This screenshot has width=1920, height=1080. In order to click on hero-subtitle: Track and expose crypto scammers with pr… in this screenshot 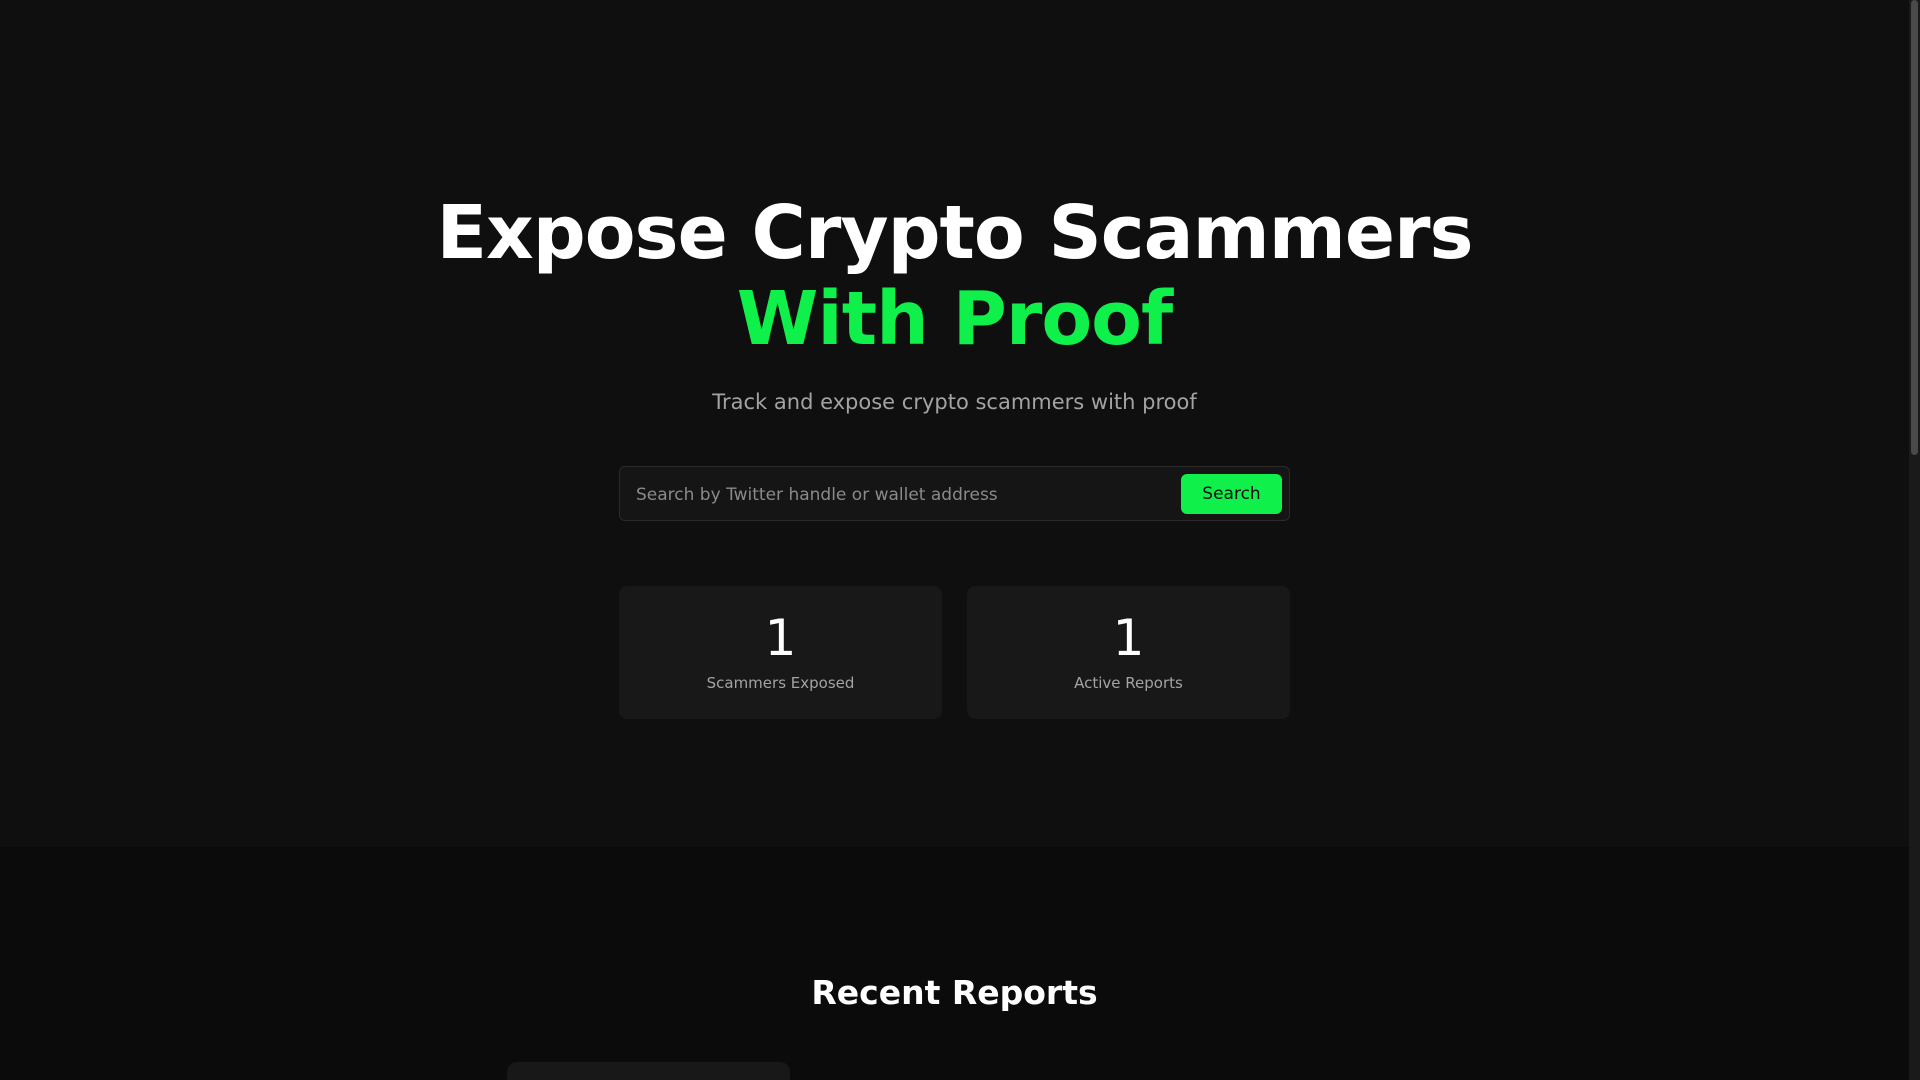, I will do `click(954, 402)`.